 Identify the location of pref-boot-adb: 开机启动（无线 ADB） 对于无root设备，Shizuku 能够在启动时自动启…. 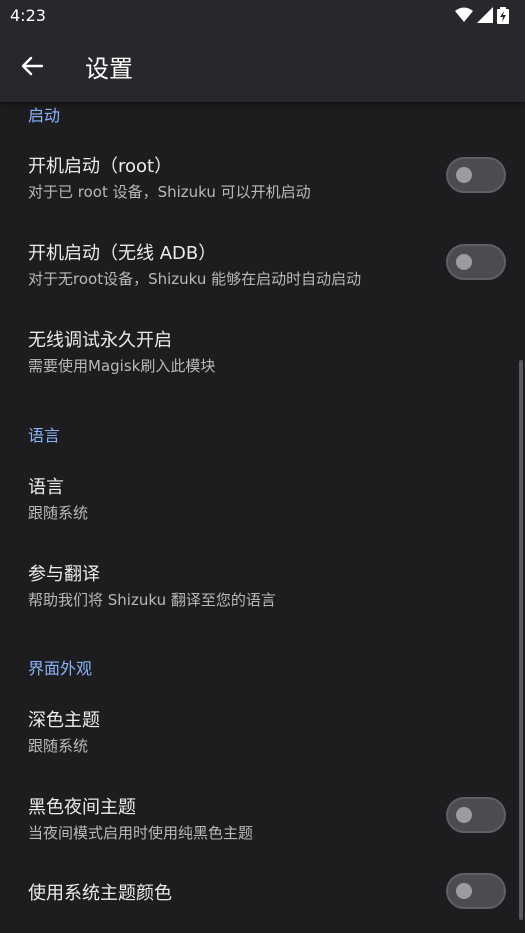
(262, 268).